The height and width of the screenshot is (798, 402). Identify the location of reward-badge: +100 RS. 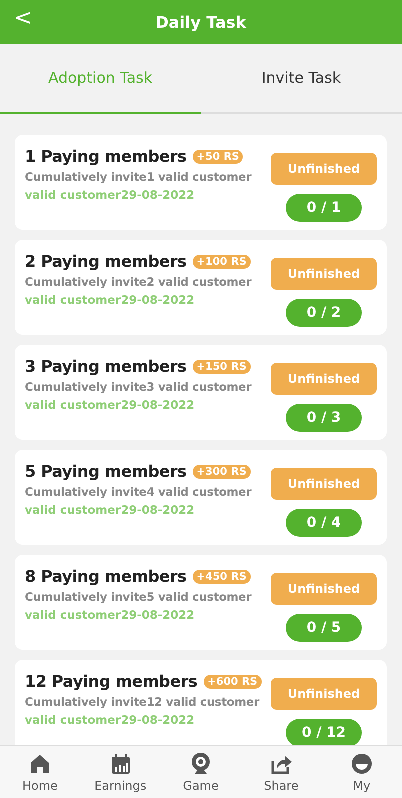
(221, 261).